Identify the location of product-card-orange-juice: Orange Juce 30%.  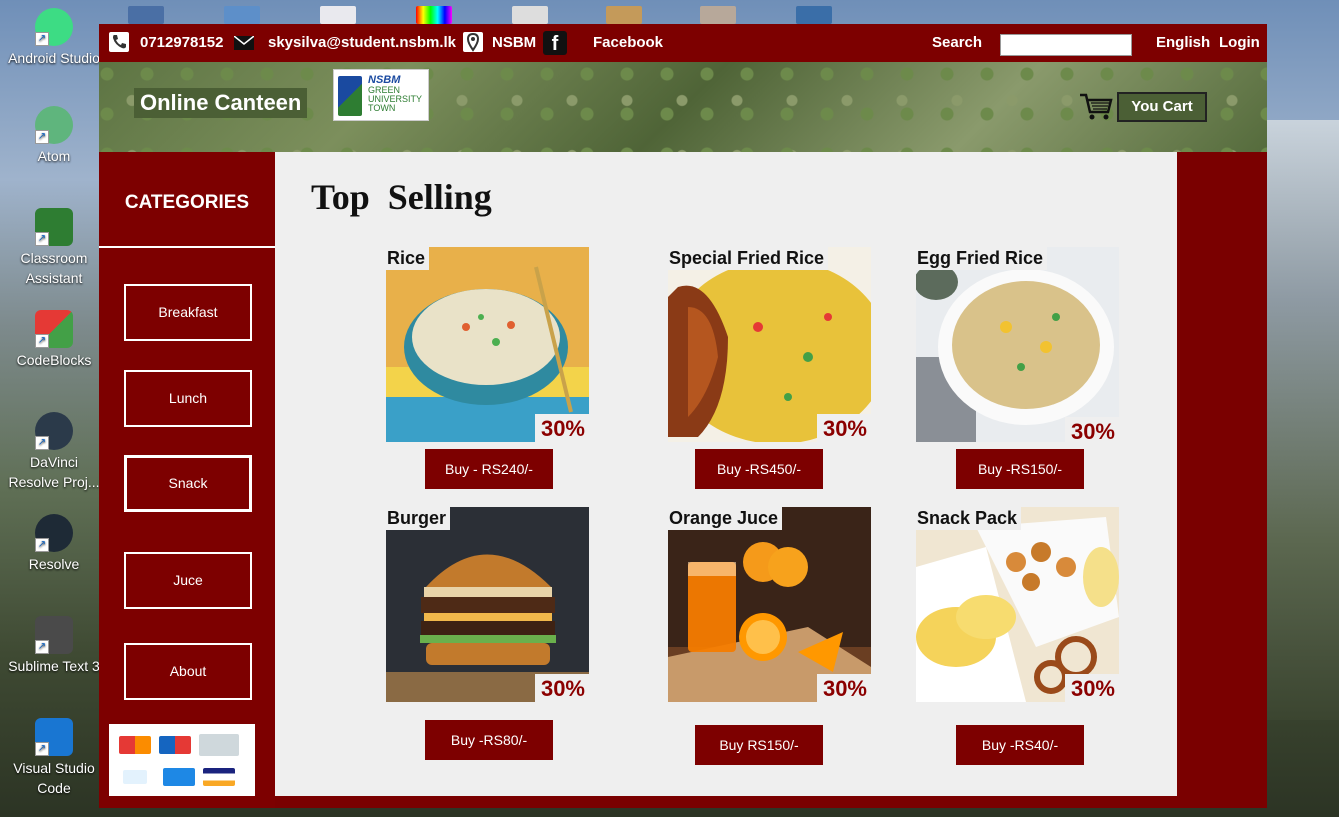
(769, 604).